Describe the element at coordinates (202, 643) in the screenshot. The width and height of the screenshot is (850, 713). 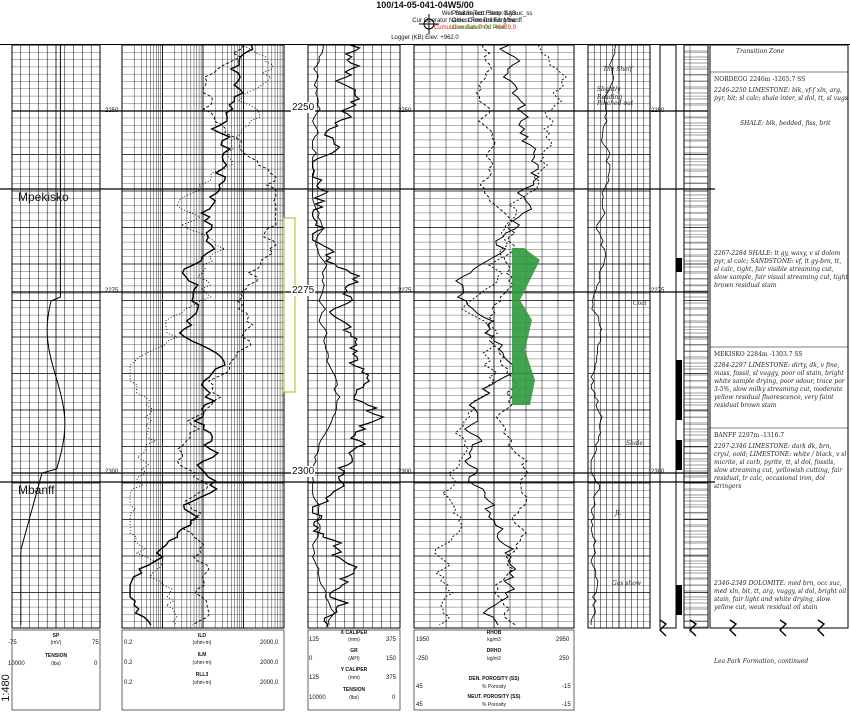
I see `caption-ild-unit: (ohm-m)` at that location.